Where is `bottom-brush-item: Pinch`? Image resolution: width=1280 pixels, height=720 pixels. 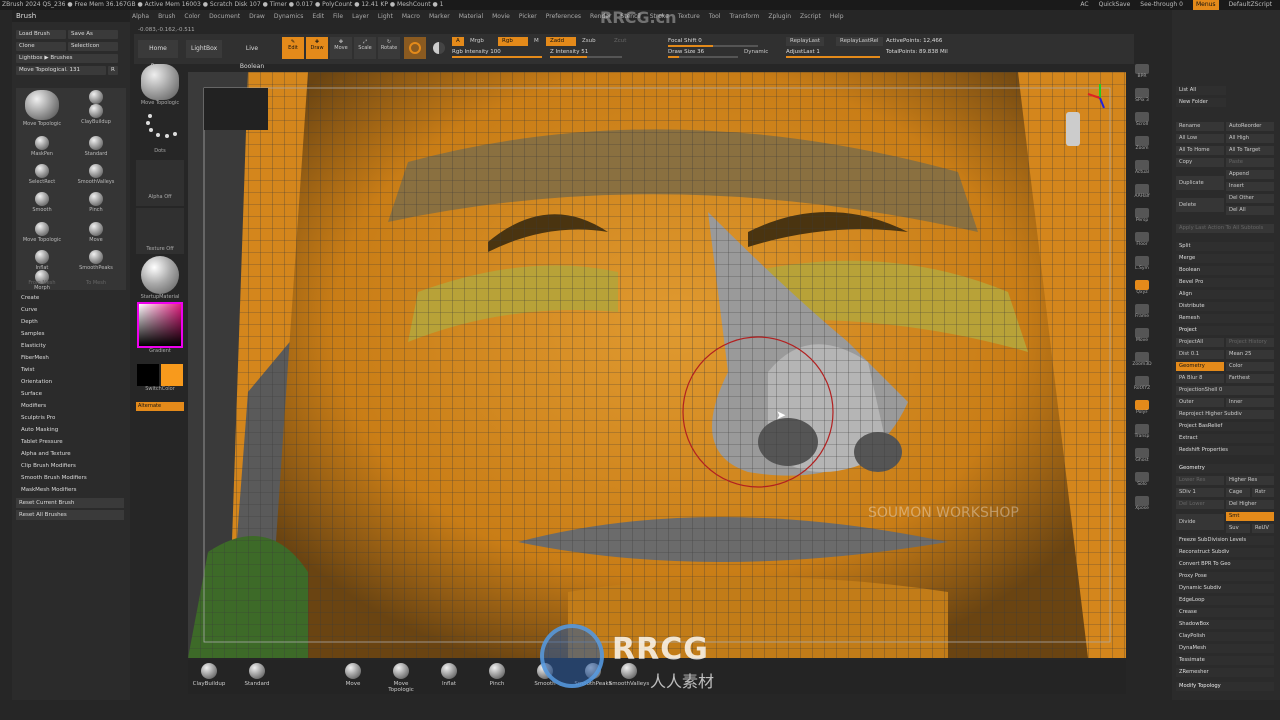
bottom-brush-item: Pinch is located at coordinates (497, 675).